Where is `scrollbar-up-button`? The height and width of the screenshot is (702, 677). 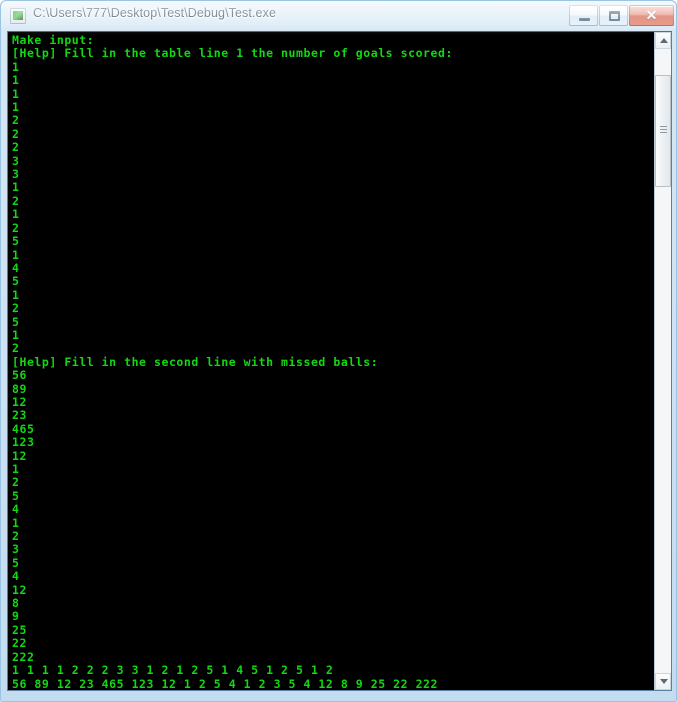 scrollbar-up-button is located at coordinates (663, 40).